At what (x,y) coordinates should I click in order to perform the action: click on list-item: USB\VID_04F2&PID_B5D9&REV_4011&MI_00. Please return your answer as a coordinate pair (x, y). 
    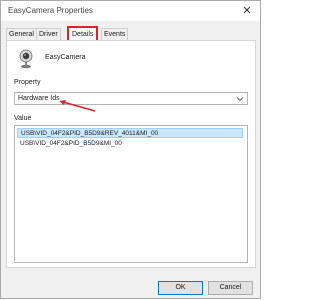
    Looking at the image, I should click on (130, 133).